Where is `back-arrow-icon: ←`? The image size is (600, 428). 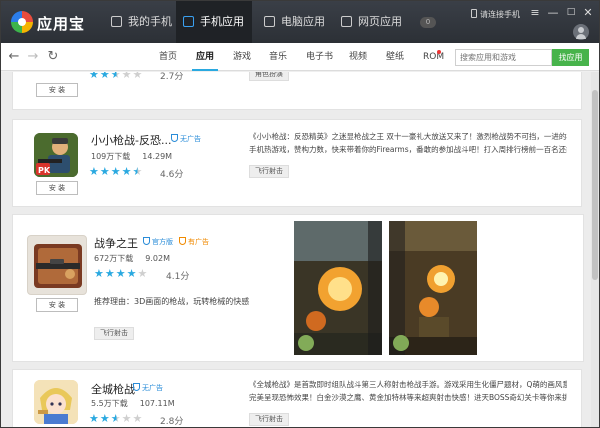
back-arrow-icon: ← is located at coordinates (14, 57).